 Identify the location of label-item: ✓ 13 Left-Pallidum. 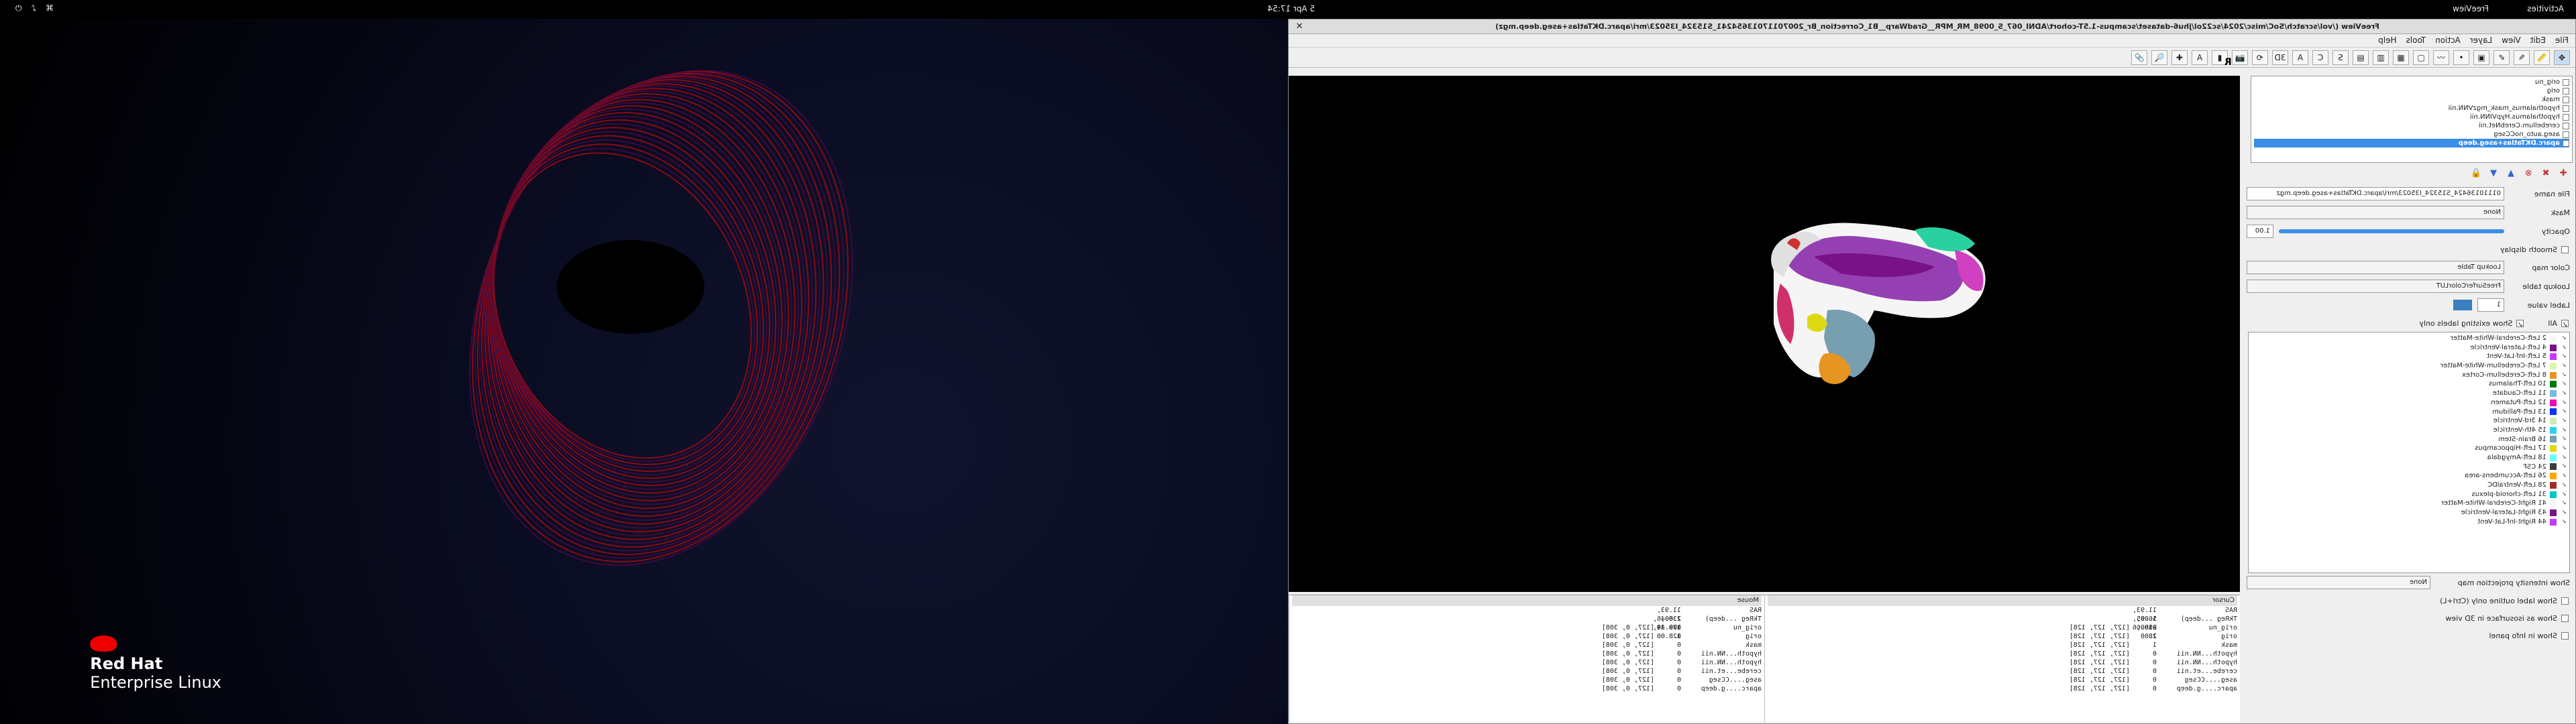
(2409, 412).